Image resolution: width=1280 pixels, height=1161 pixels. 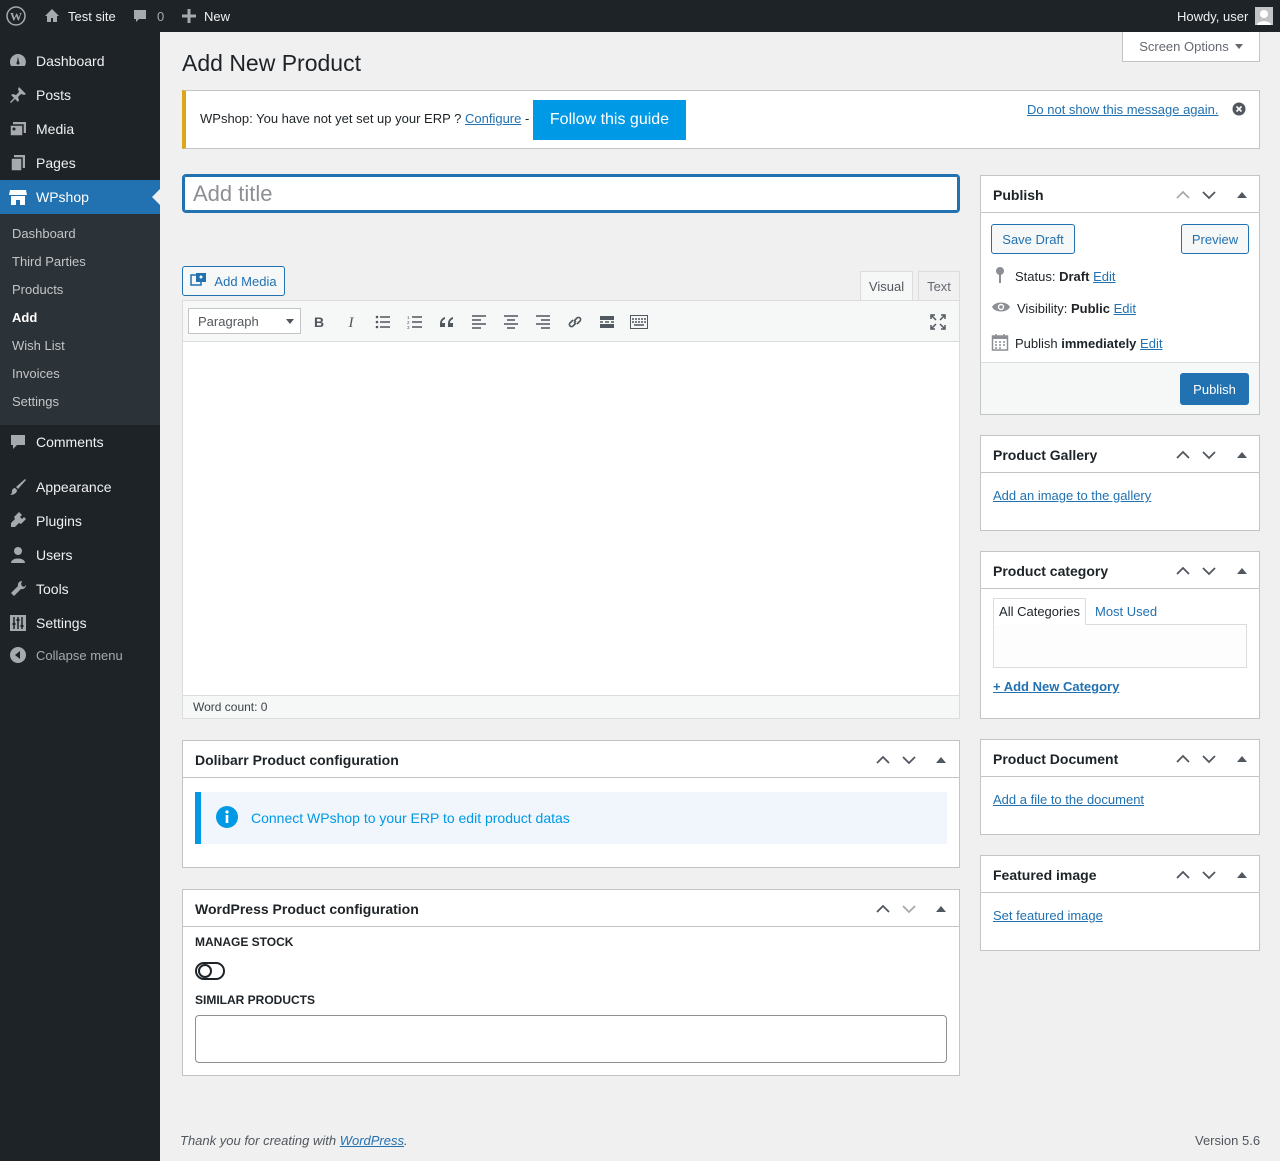 I want to click on word-count-bar: Word count: 0, so click(x=571, y=706).